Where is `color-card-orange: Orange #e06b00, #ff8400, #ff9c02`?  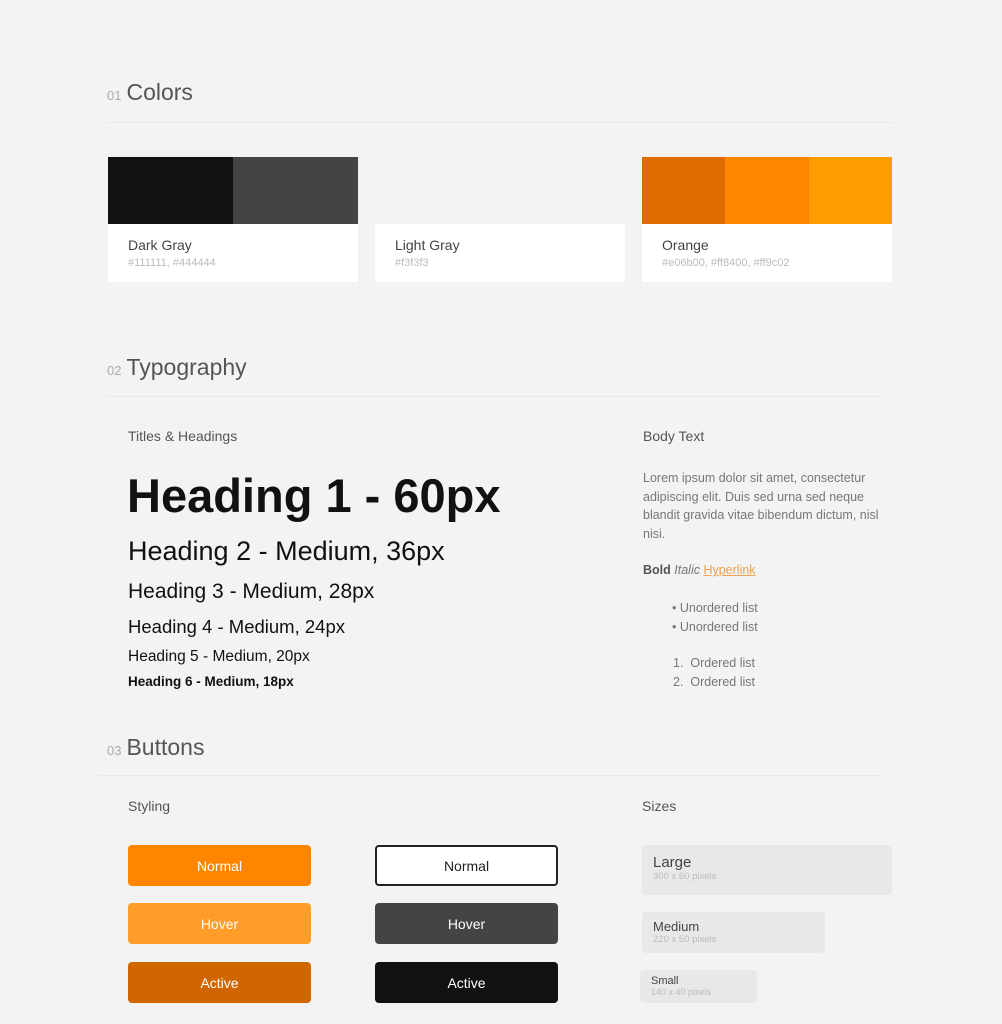 color-card-orange: Orange #e06b00, #ff8400, #ff9c02 is located at coordinates (767, 219).